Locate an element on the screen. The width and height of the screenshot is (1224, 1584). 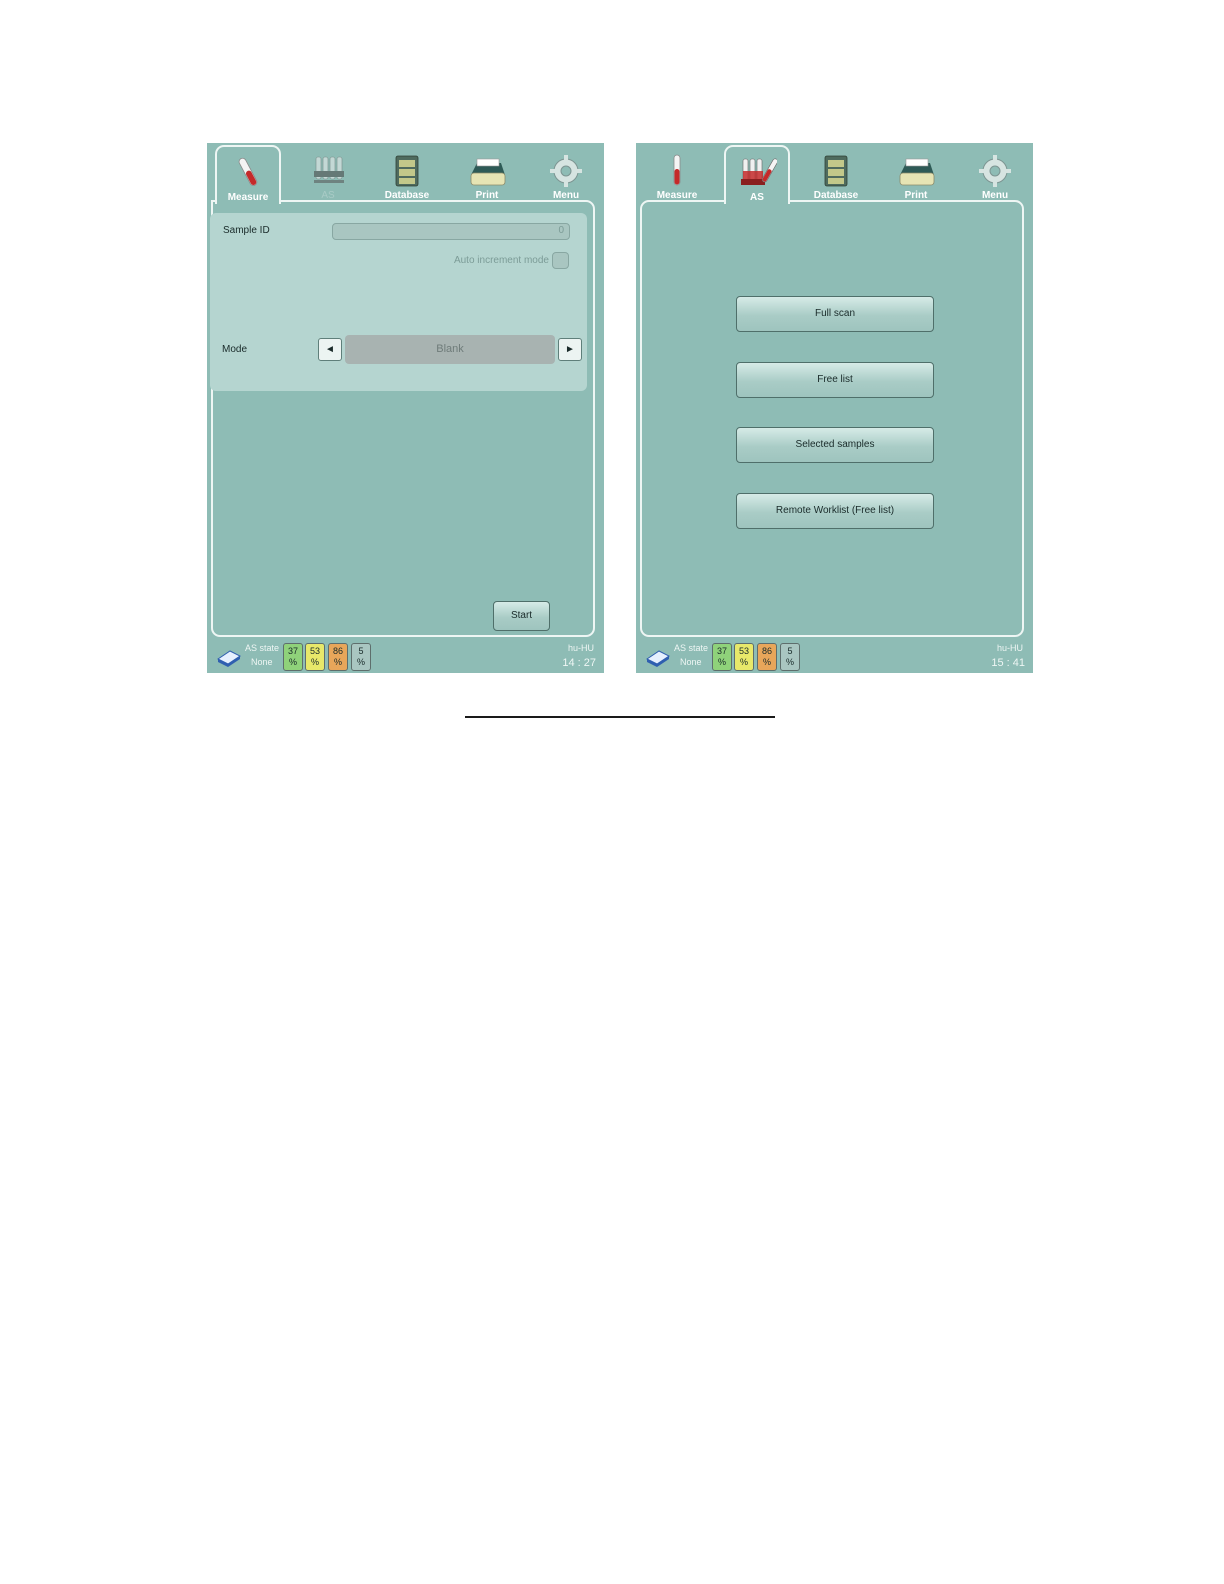
mode-value: Blank is located at coordinates (450, 349).